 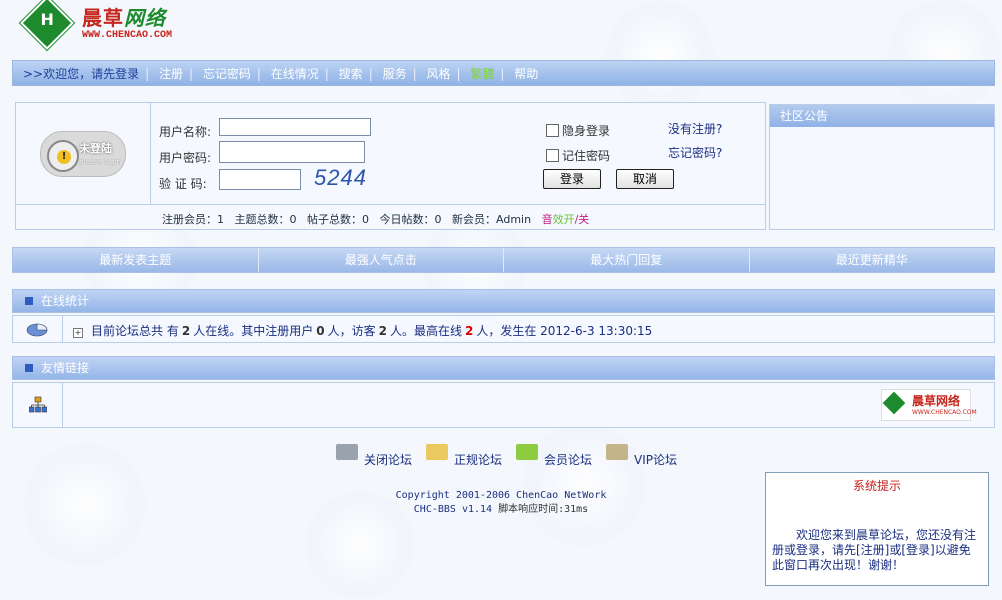 What do you see at coordinates (171, 74) in the screenshot?
I see `nav-register: 注册` at bounding box center [171, 74].